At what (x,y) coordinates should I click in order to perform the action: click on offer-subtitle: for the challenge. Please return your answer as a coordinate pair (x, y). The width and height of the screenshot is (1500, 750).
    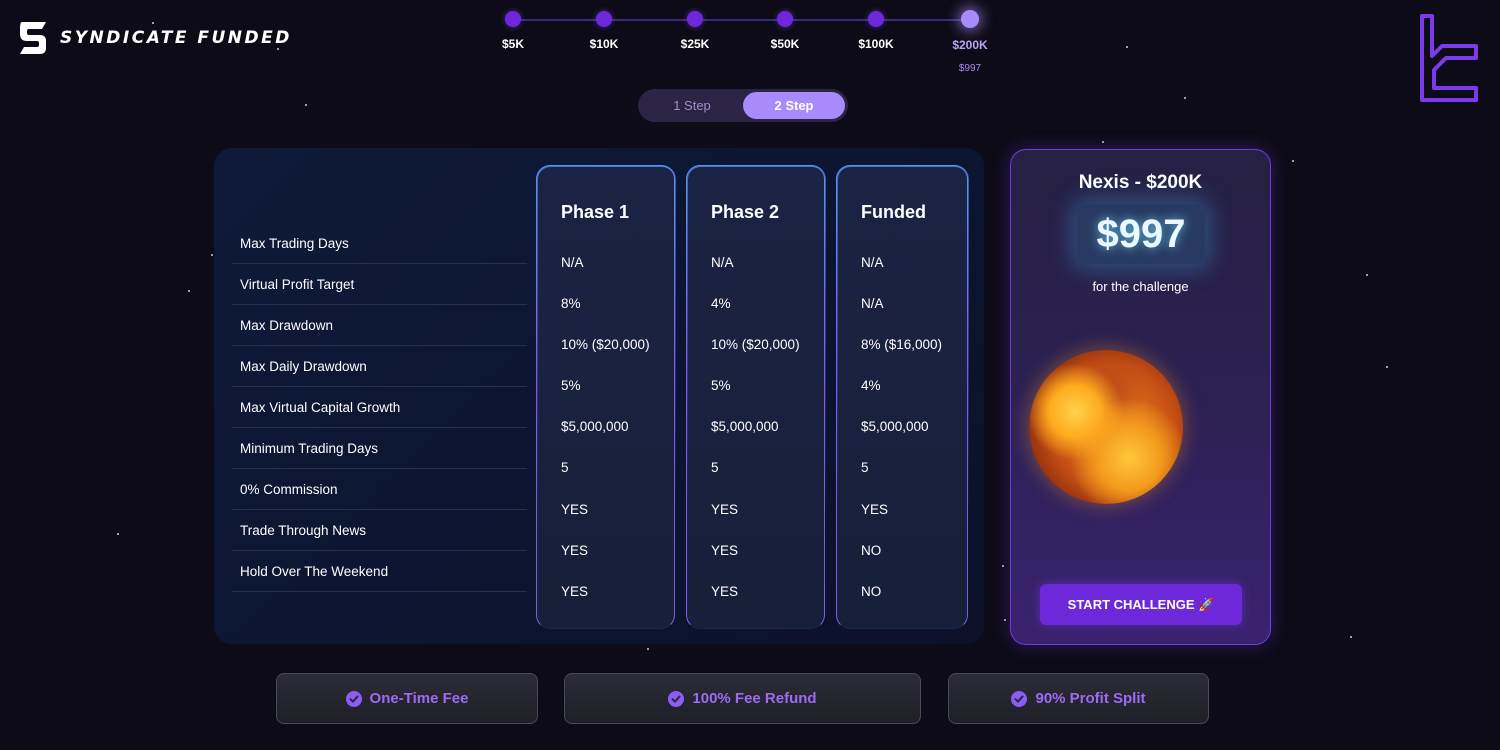
    Looking at the image, I should click on (1140, 286).